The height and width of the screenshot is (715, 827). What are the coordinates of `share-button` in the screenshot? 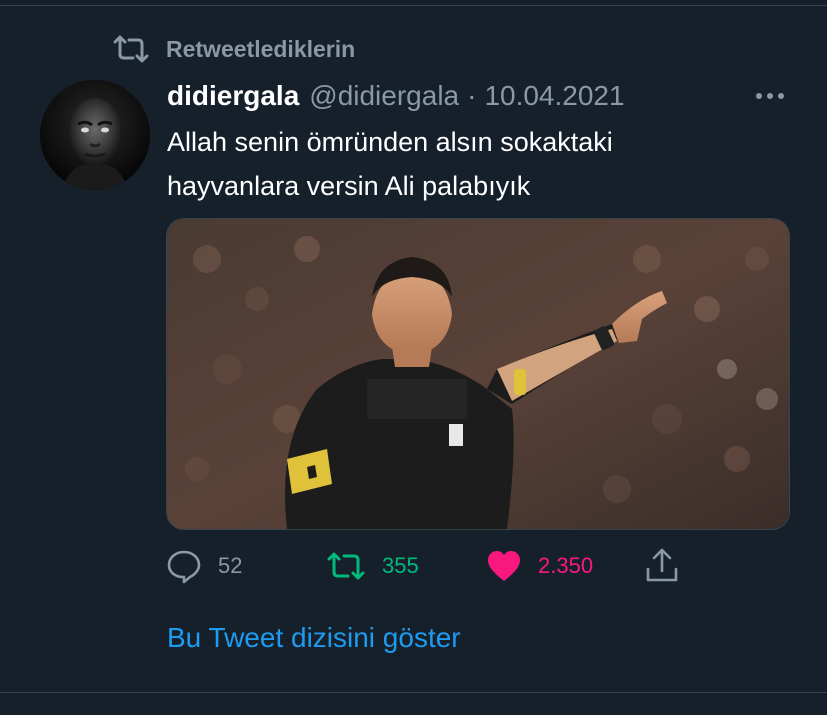 It's located at (662, 566).